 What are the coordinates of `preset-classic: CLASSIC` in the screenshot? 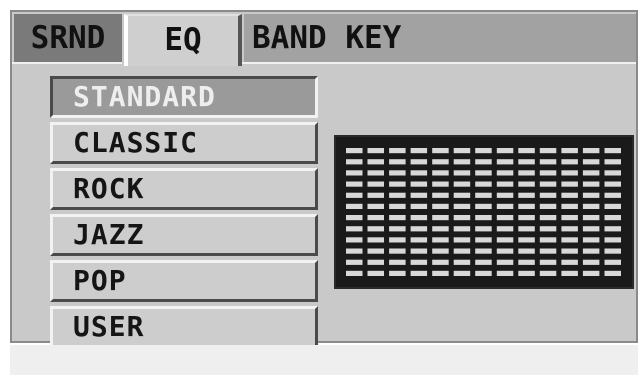 It's located at (184, 143).